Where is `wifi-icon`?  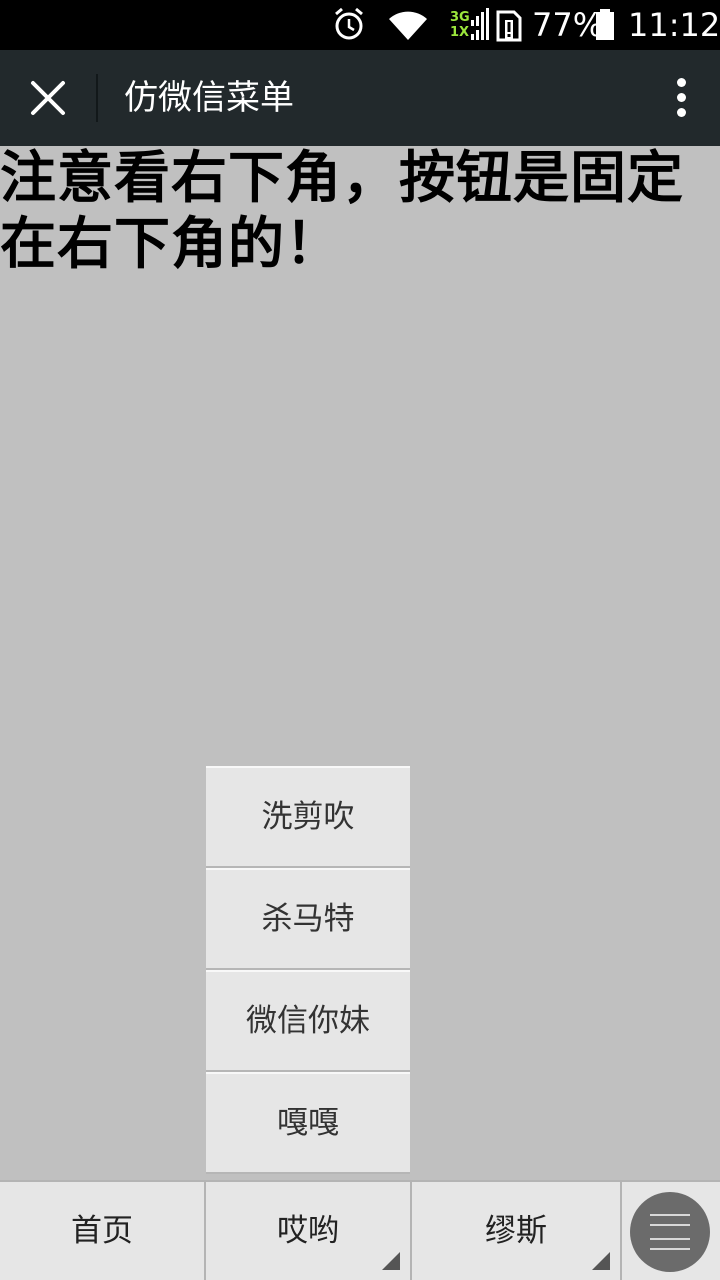 wifi-icon is located at coordinates (408, 26).